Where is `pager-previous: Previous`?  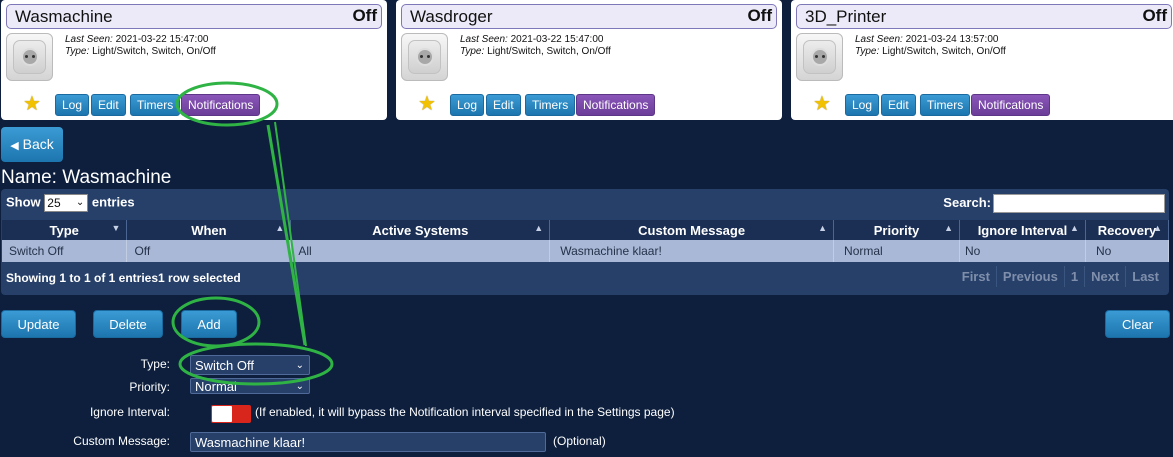
pager-previous: Previous is located at coordinates (1029, 276).